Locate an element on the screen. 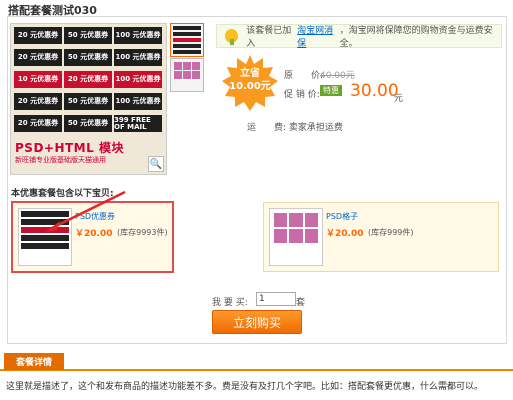 The width and height of the screenshot is (513, 400). promo-price-value: 30.00 is located at coordinates (374, 91).